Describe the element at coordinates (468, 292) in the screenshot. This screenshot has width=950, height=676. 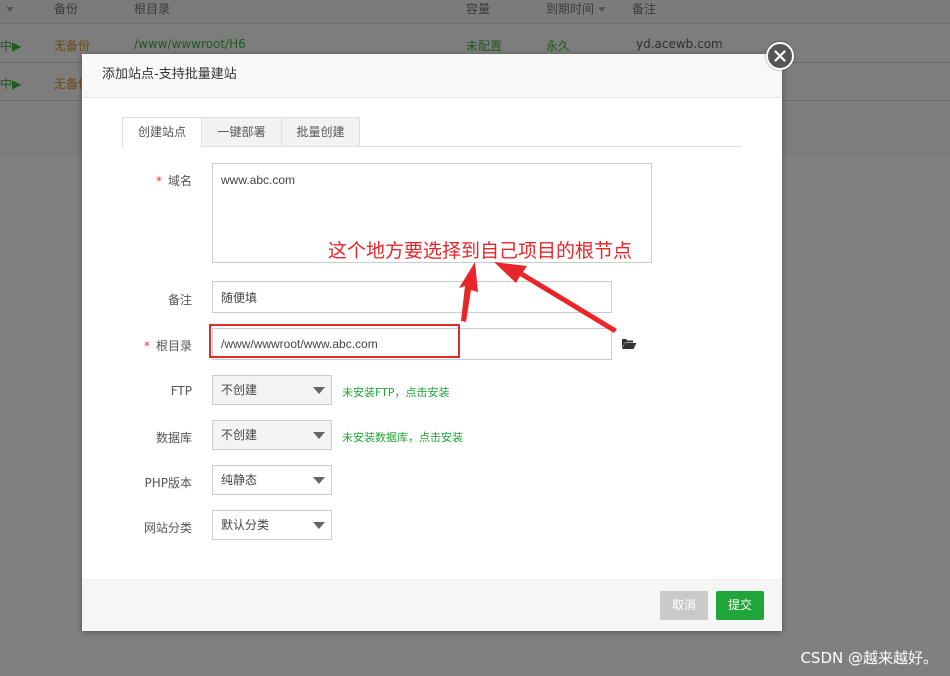
I see `arrow-left` at that location.